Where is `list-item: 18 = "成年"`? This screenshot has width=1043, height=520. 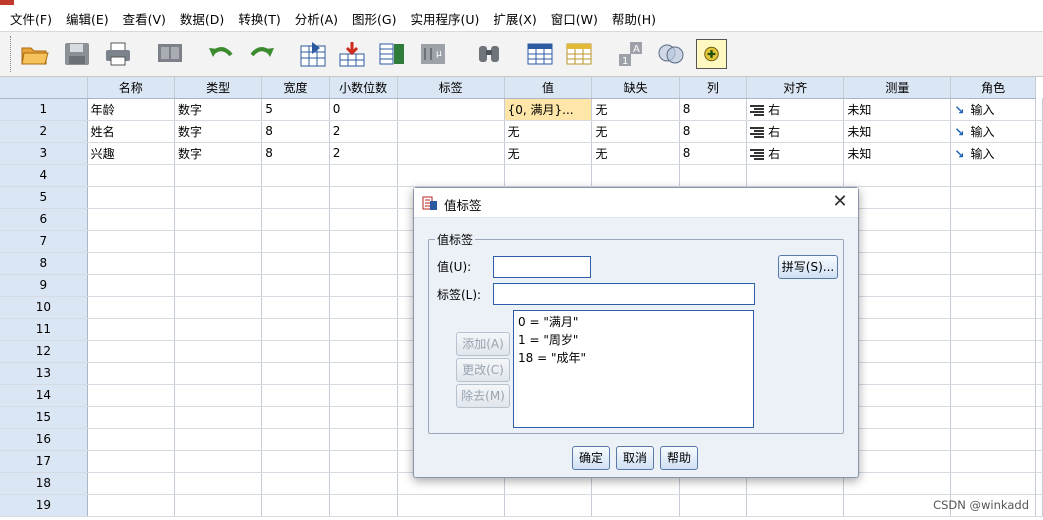 list-item: 18 = "成年" is located at coordinates (633, 358).